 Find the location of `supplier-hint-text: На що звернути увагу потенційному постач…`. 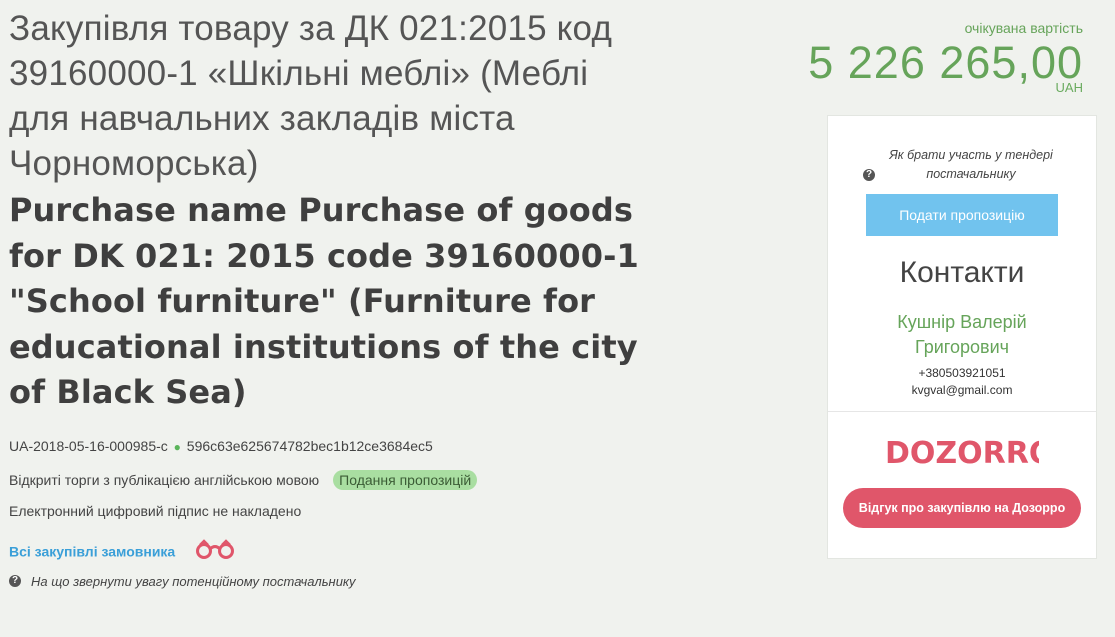

supplier-hint-text: На що звернути увагу потенційному постач… is located at coordinates (193, 581).